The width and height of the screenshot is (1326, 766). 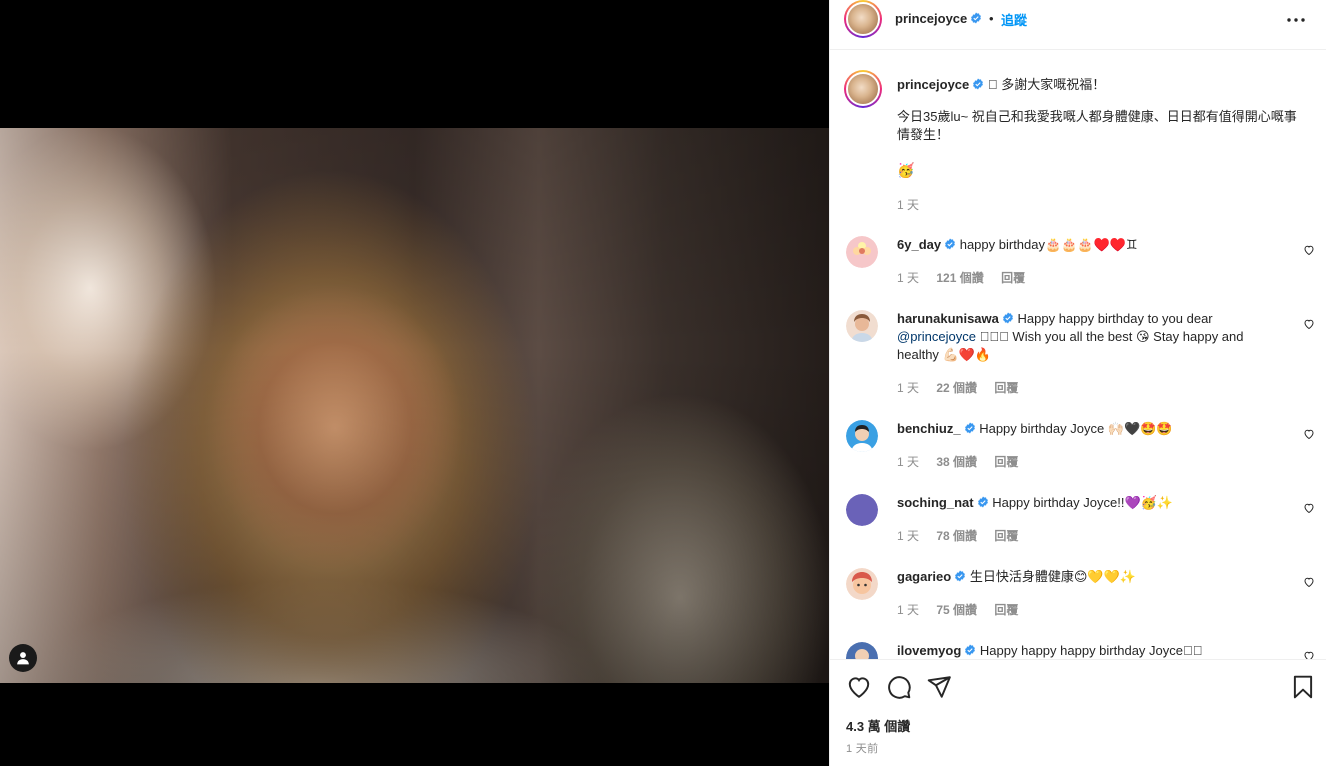 I want to click on comment-body: Happy happy birthday to you dear, so click(x=1115, y=318).